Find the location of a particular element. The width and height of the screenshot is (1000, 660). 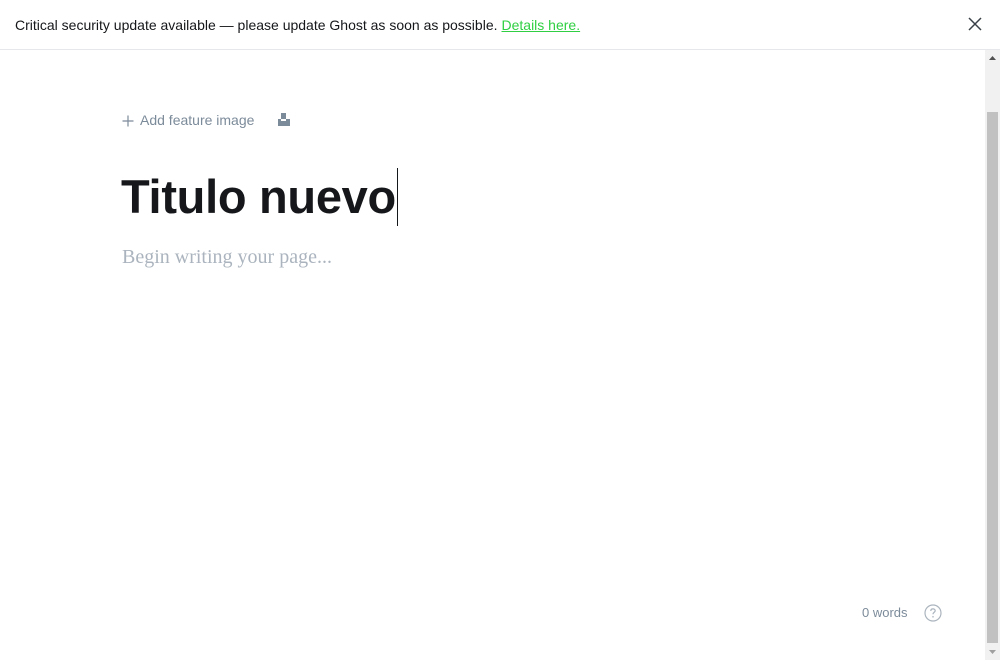

add-feature-image-button: Add feature image is located at coordinates (188, 120).